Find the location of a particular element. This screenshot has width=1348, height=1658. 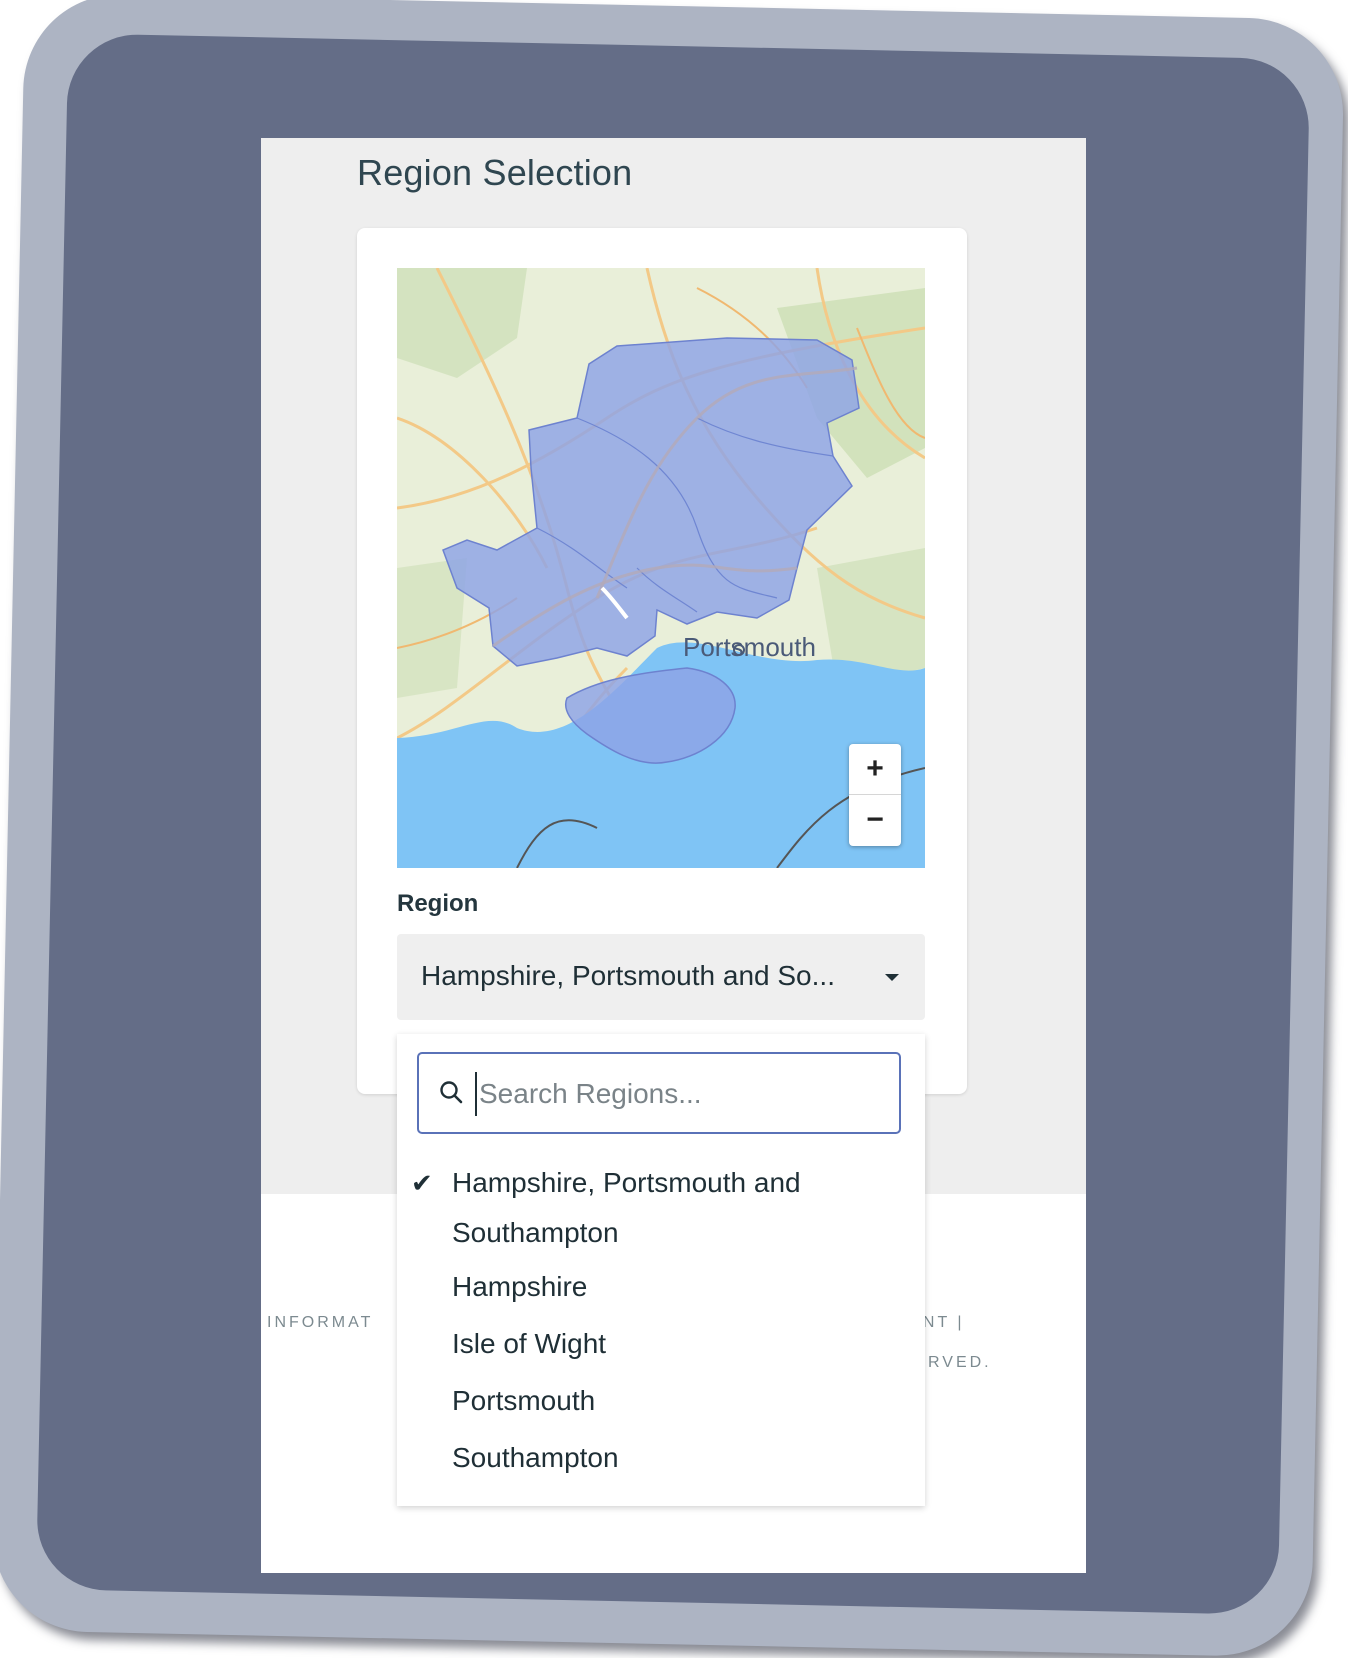

footer-text-left: INFORMAT is located at coordinates (320, 1322).